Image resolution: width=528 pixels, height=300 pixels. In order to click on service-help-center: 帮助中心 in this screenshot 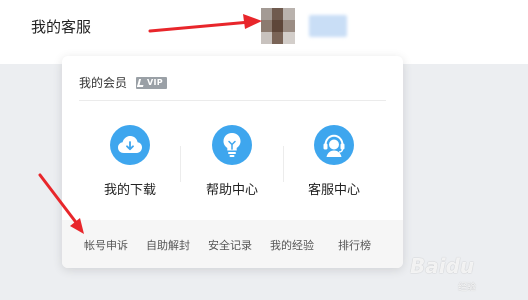, I will do `click(232, 161)`.